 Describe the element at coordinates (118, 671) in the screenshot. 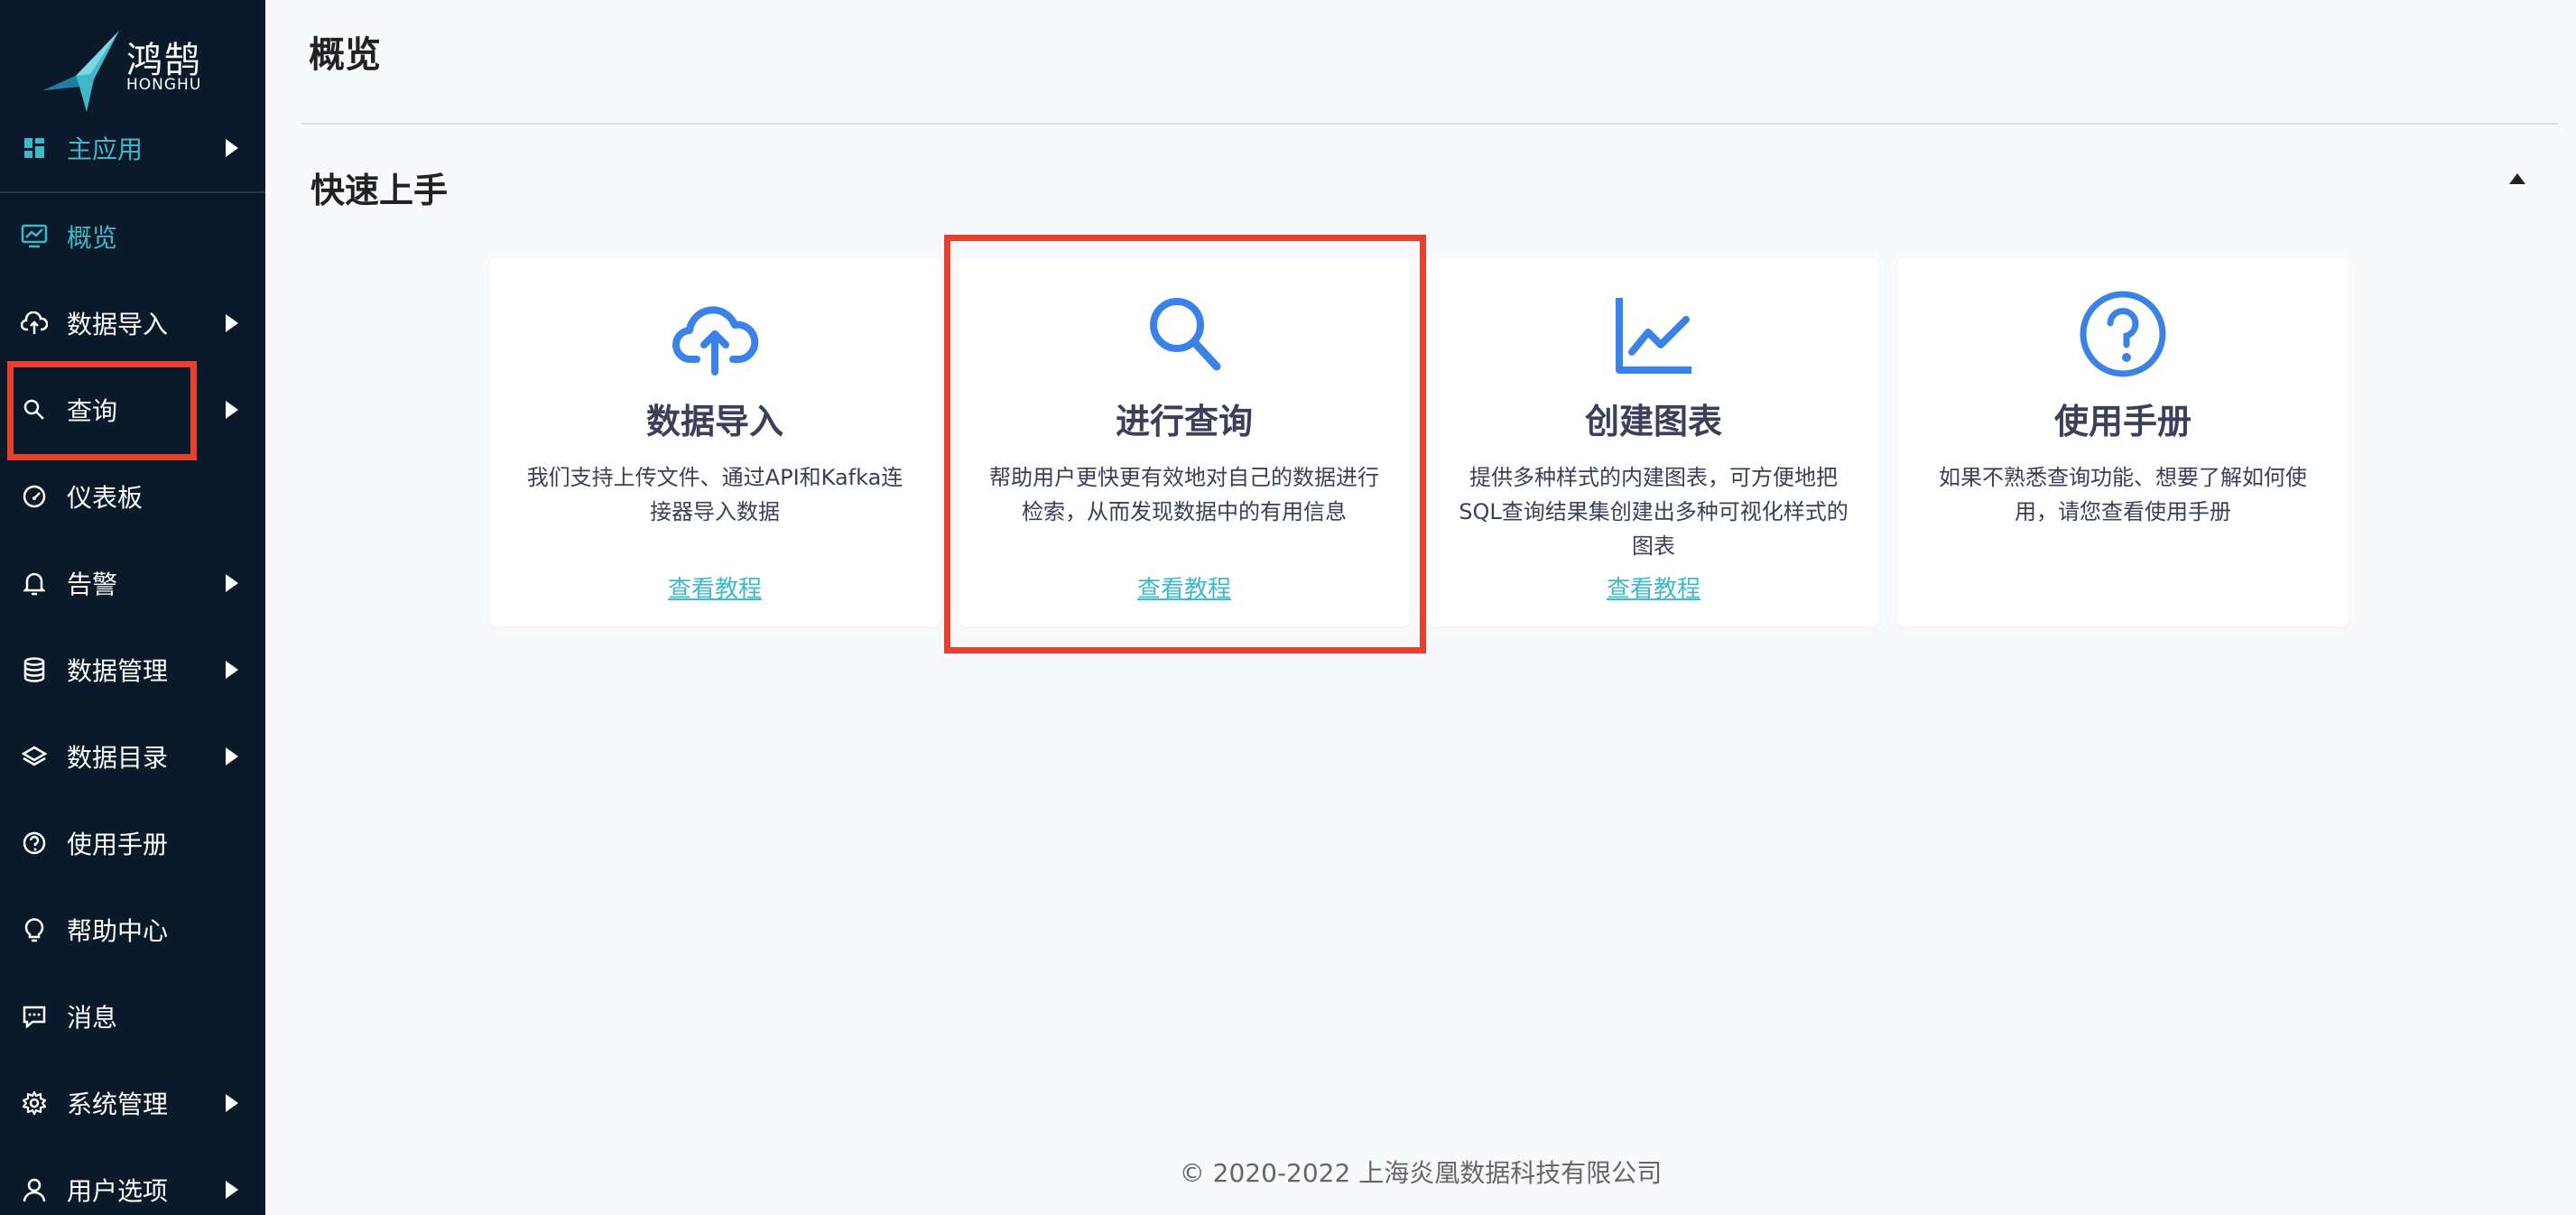

I see `sidebar-item-label: 数据管理` at that location.